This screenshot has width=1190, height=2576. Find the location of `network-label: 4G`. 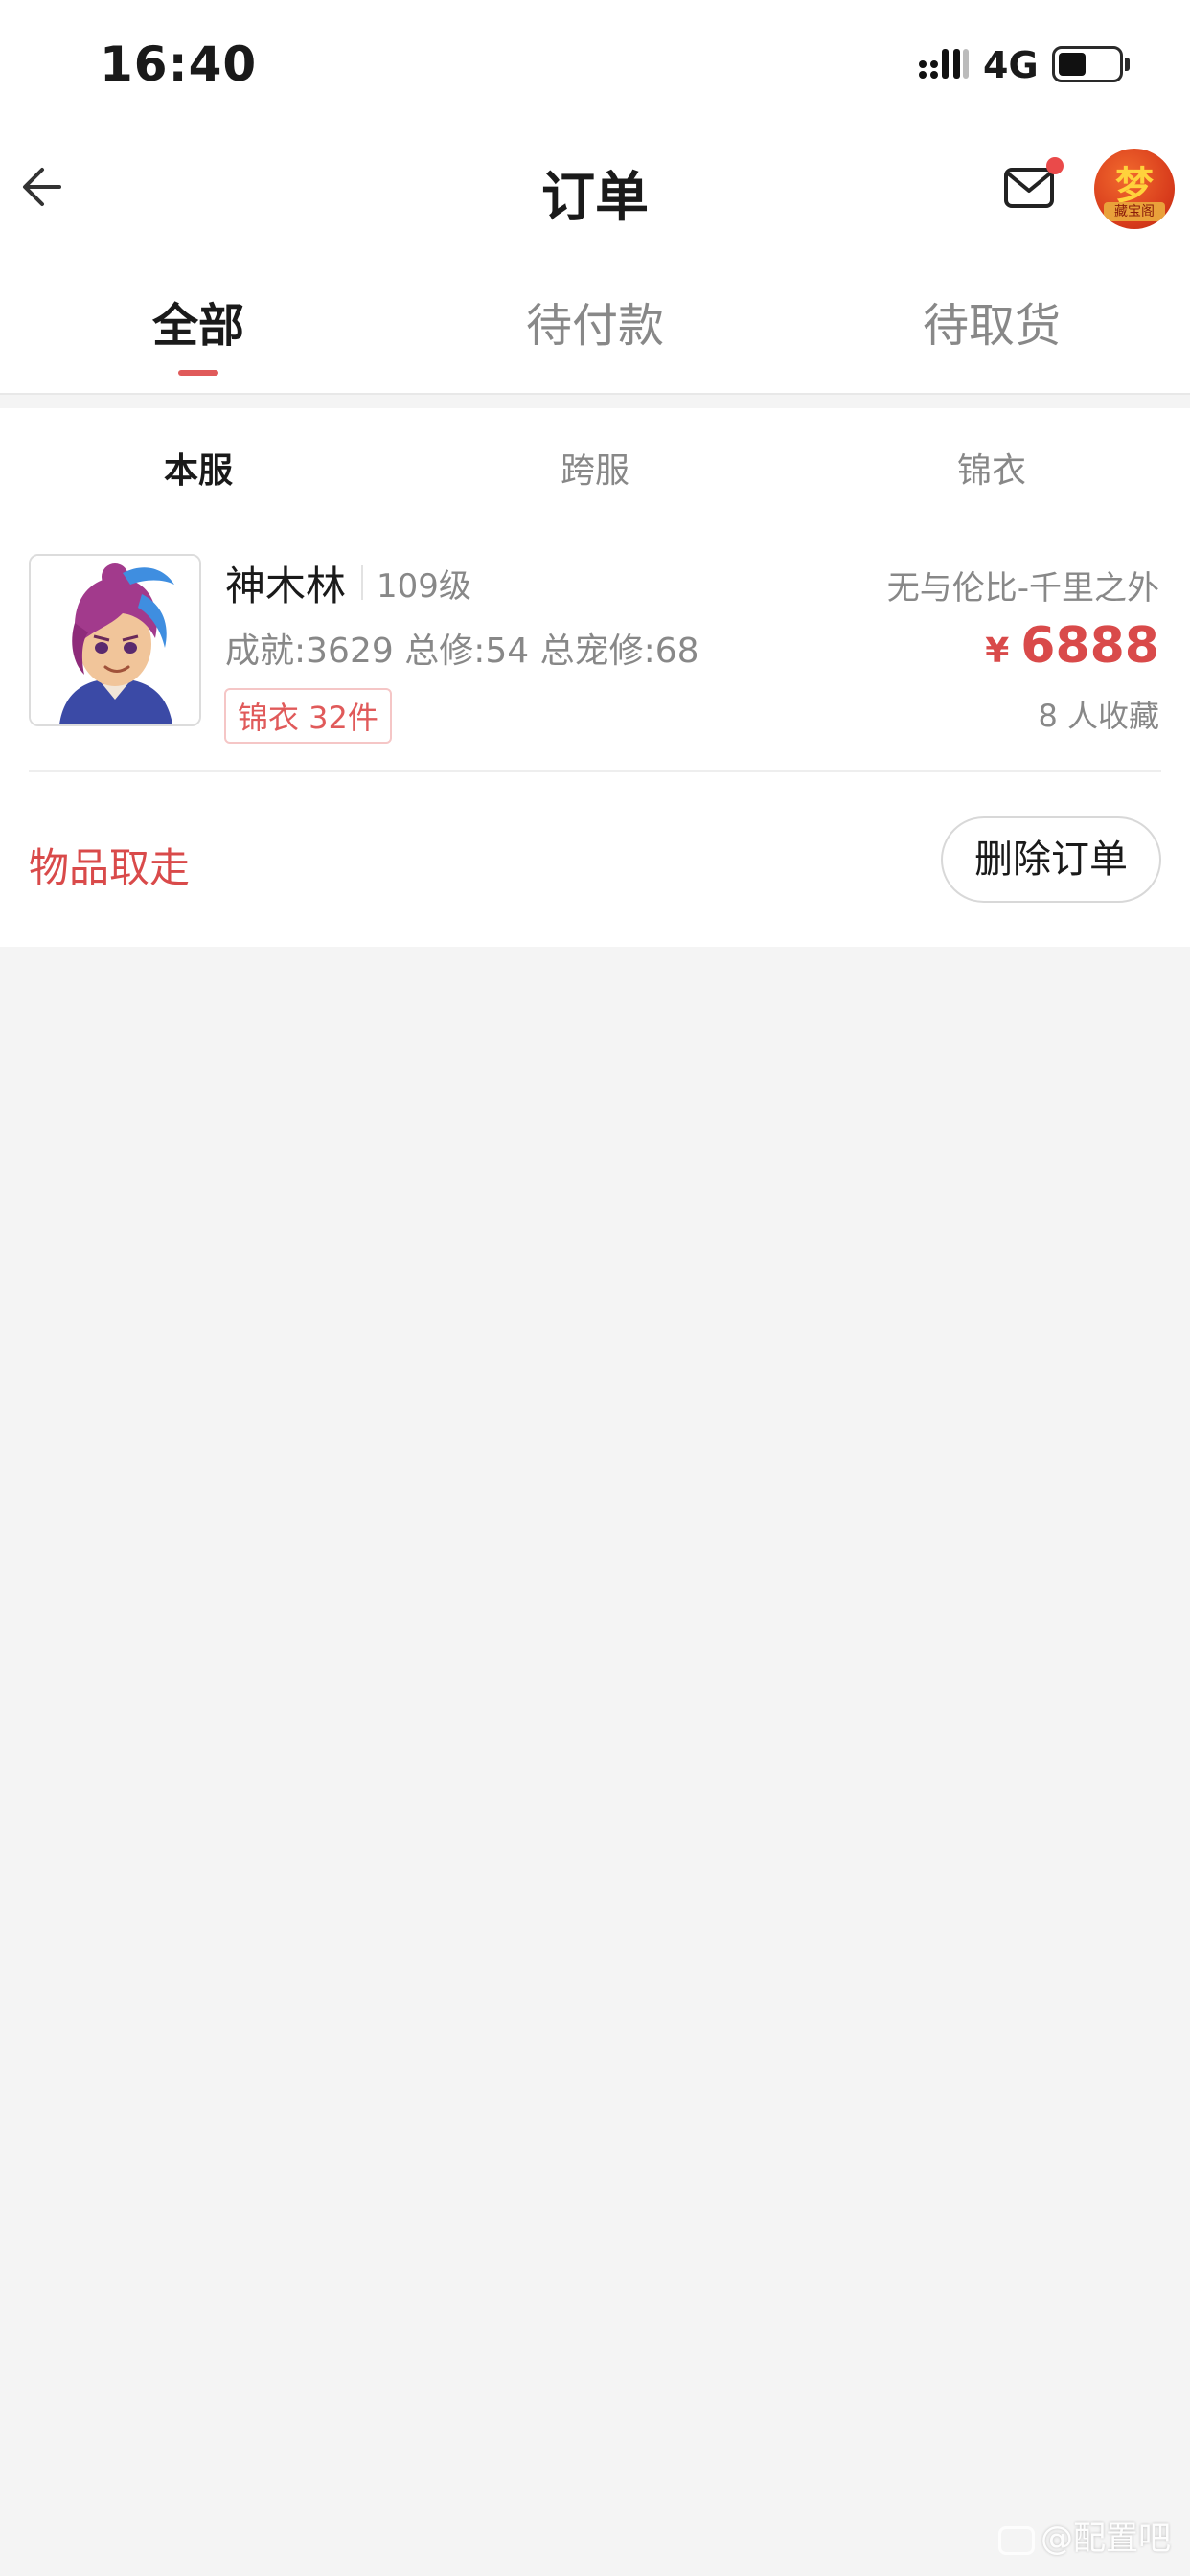

network-label: 4G is located at coordinates (1011, 65).